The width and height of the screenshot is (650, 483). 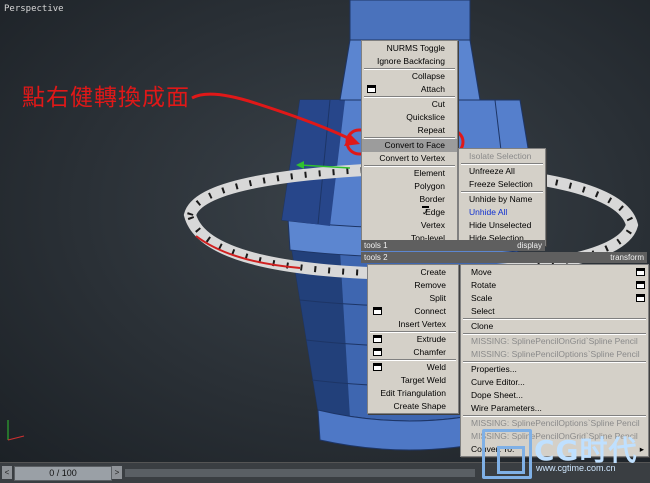 What do you see at coordinates (554, 272) in the screenshot?
I see `menu-item-move: Move` at bounding box center [554, 272].